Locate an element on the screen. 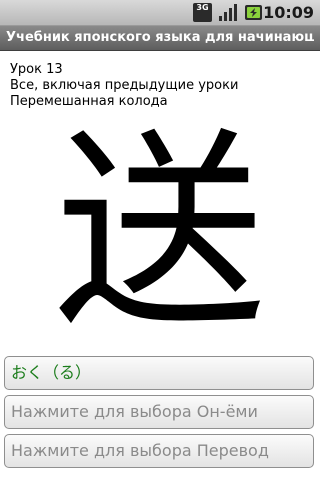  status-clock: 10:09 is located at coordinates (288, 12).